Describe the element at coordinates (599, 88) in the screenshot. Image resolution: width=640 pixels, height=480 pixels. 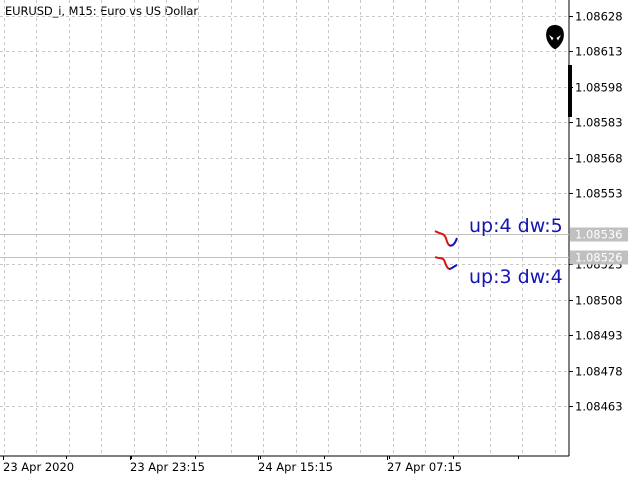
I see `price-tick-label: 1.08598` at that location.